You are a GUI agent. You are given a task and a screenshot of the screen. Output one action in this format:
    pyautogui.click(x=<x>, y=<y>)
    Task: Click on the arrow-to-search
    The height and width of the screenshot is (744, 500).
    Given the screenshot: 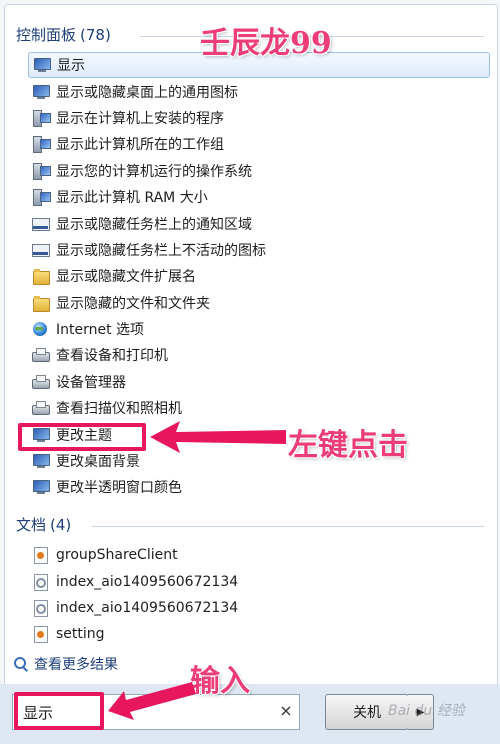 What is the action you would take?
    pyautogui.click(x=152, y=701)
    